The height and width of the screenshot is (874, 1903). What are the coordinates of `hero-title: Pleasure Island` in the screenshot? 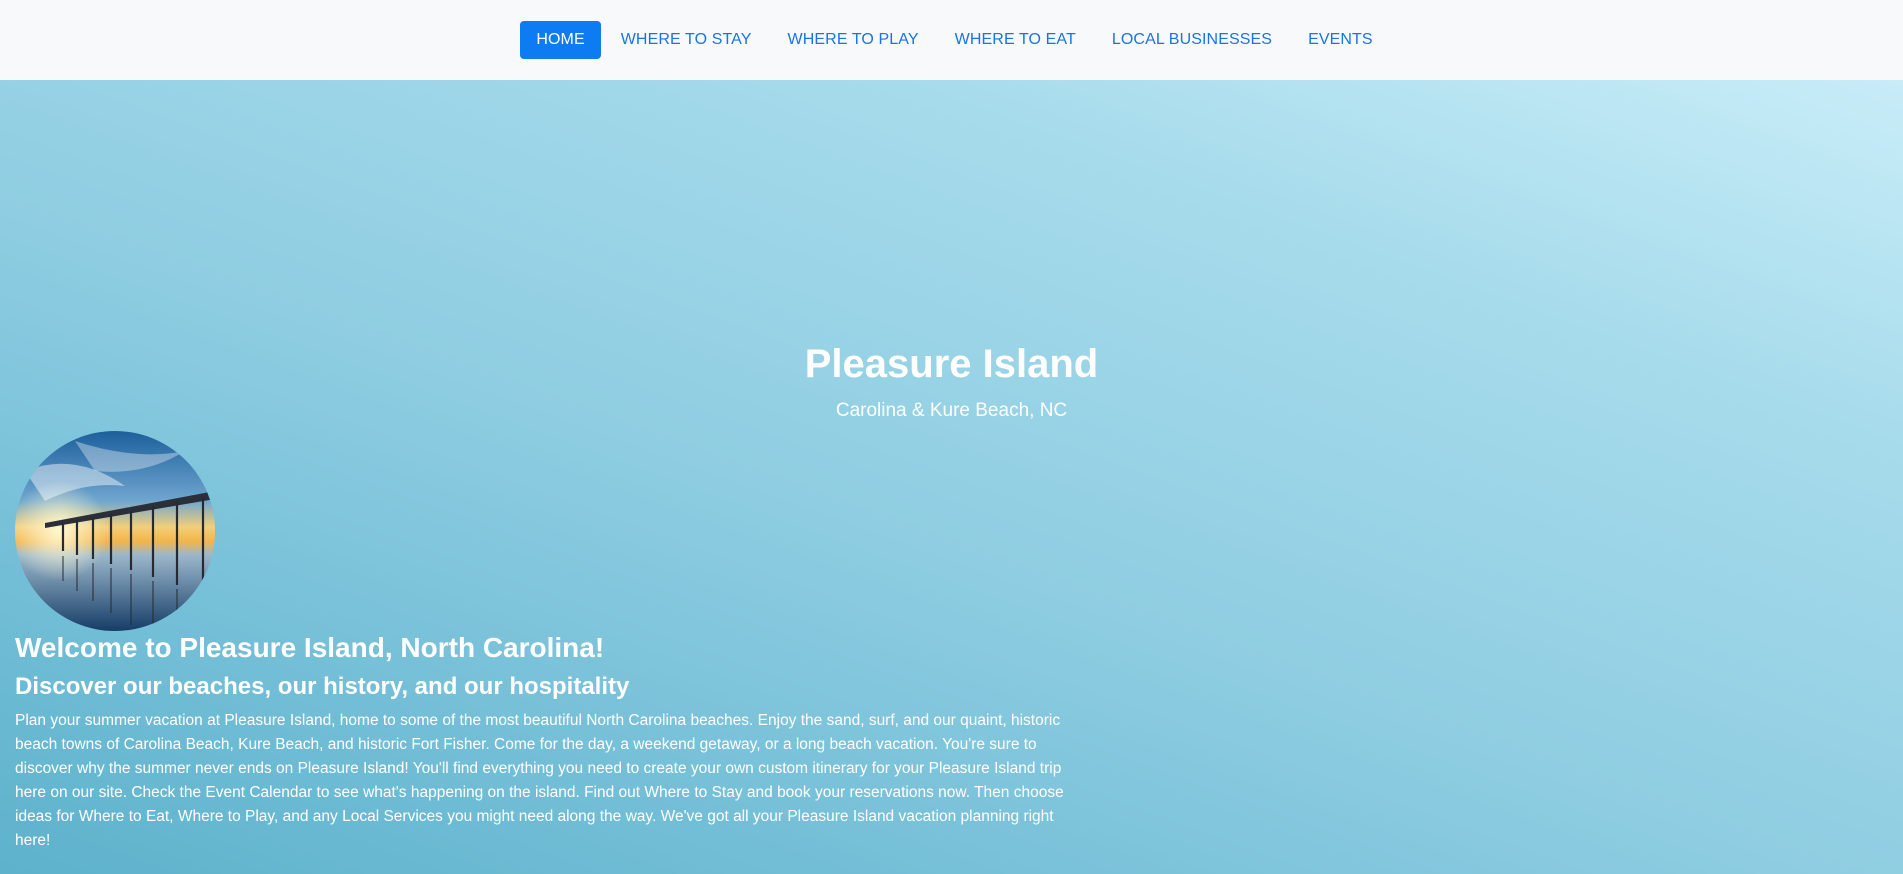 It's located at (951, 364).